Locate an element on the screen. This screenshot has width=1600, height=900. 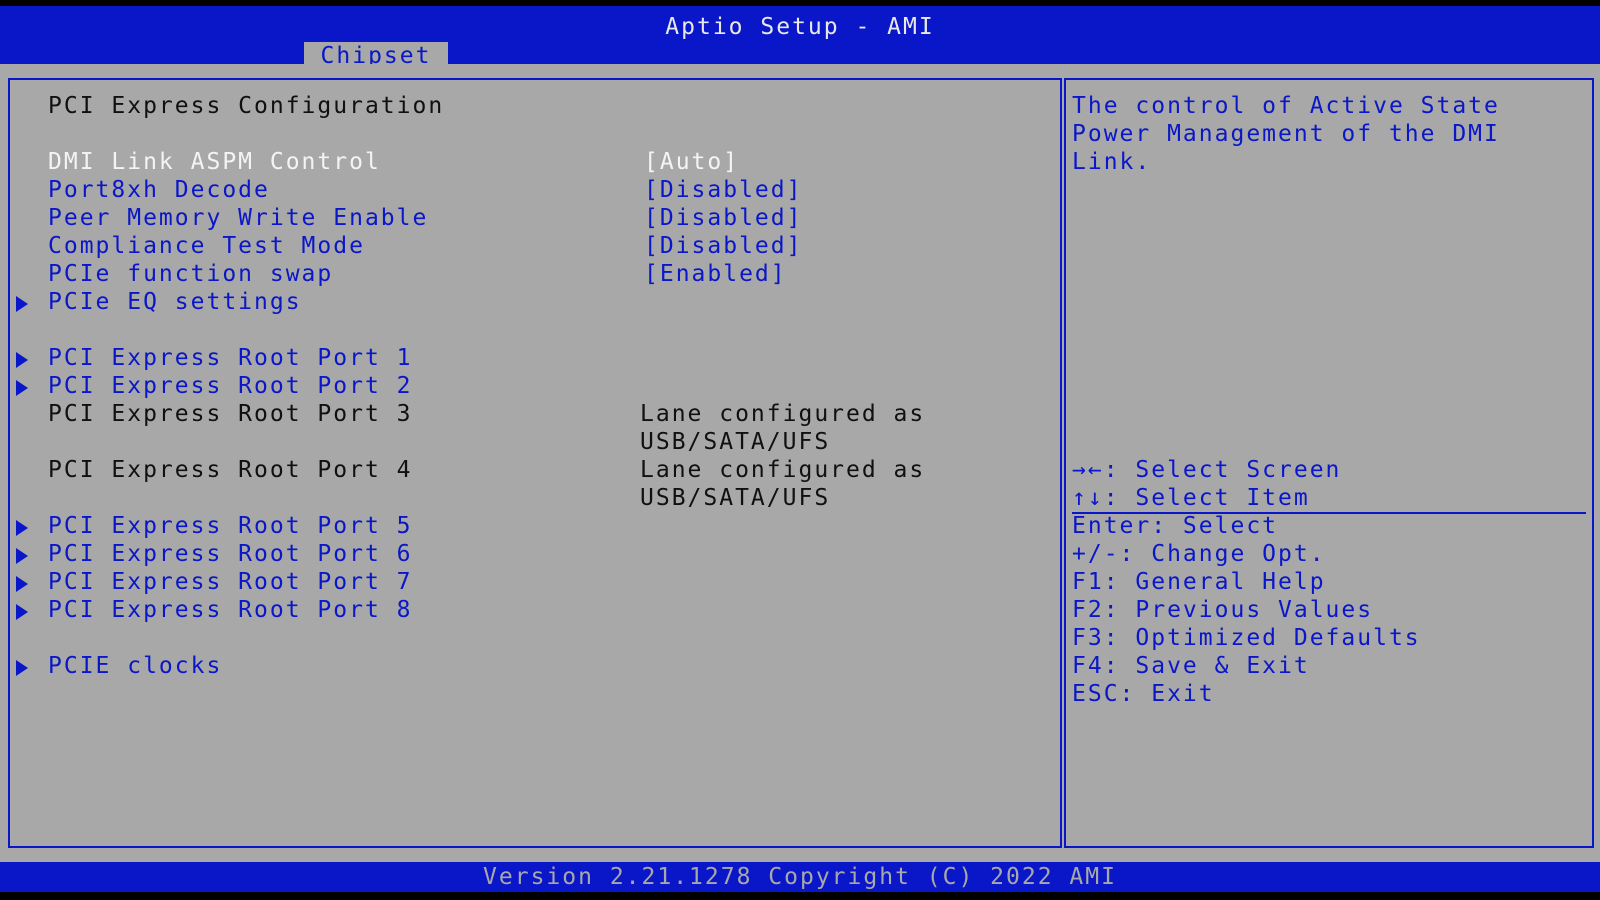
setting-label: Port8xh Decode is located at coordinates (159, 190).